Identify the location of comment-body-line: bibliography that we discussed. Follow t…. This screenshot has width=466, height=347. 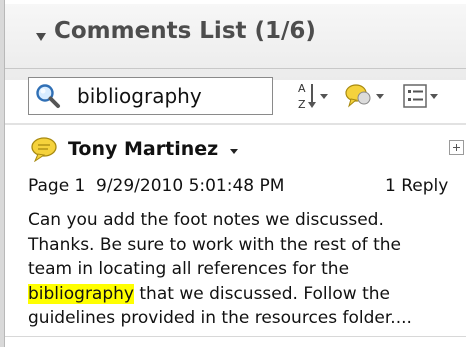
(246, 294).